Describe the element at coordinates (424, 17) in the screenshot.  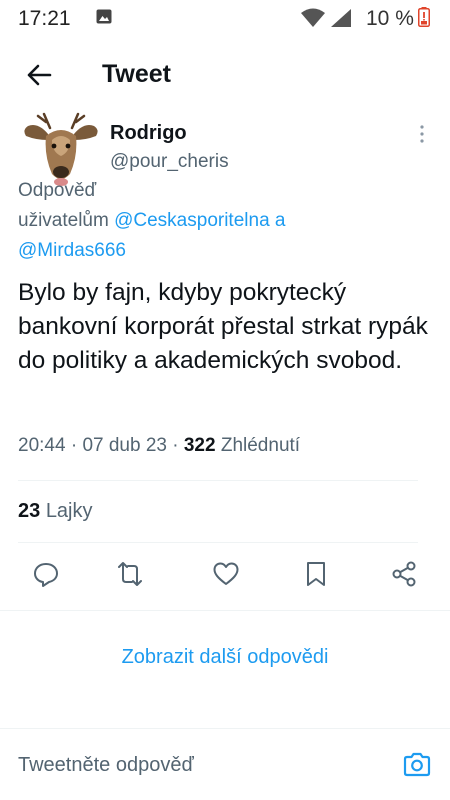
I see `battery-low-icon` at that location.